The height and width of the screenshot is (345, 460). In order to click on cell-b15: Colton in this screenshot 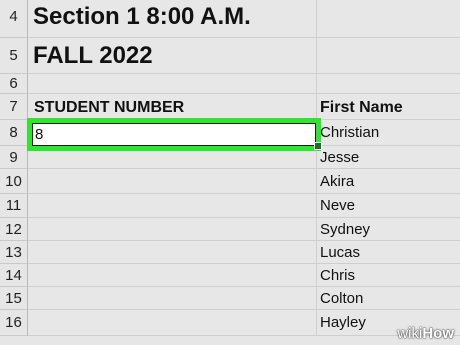, I will do `click(388, 298)`.